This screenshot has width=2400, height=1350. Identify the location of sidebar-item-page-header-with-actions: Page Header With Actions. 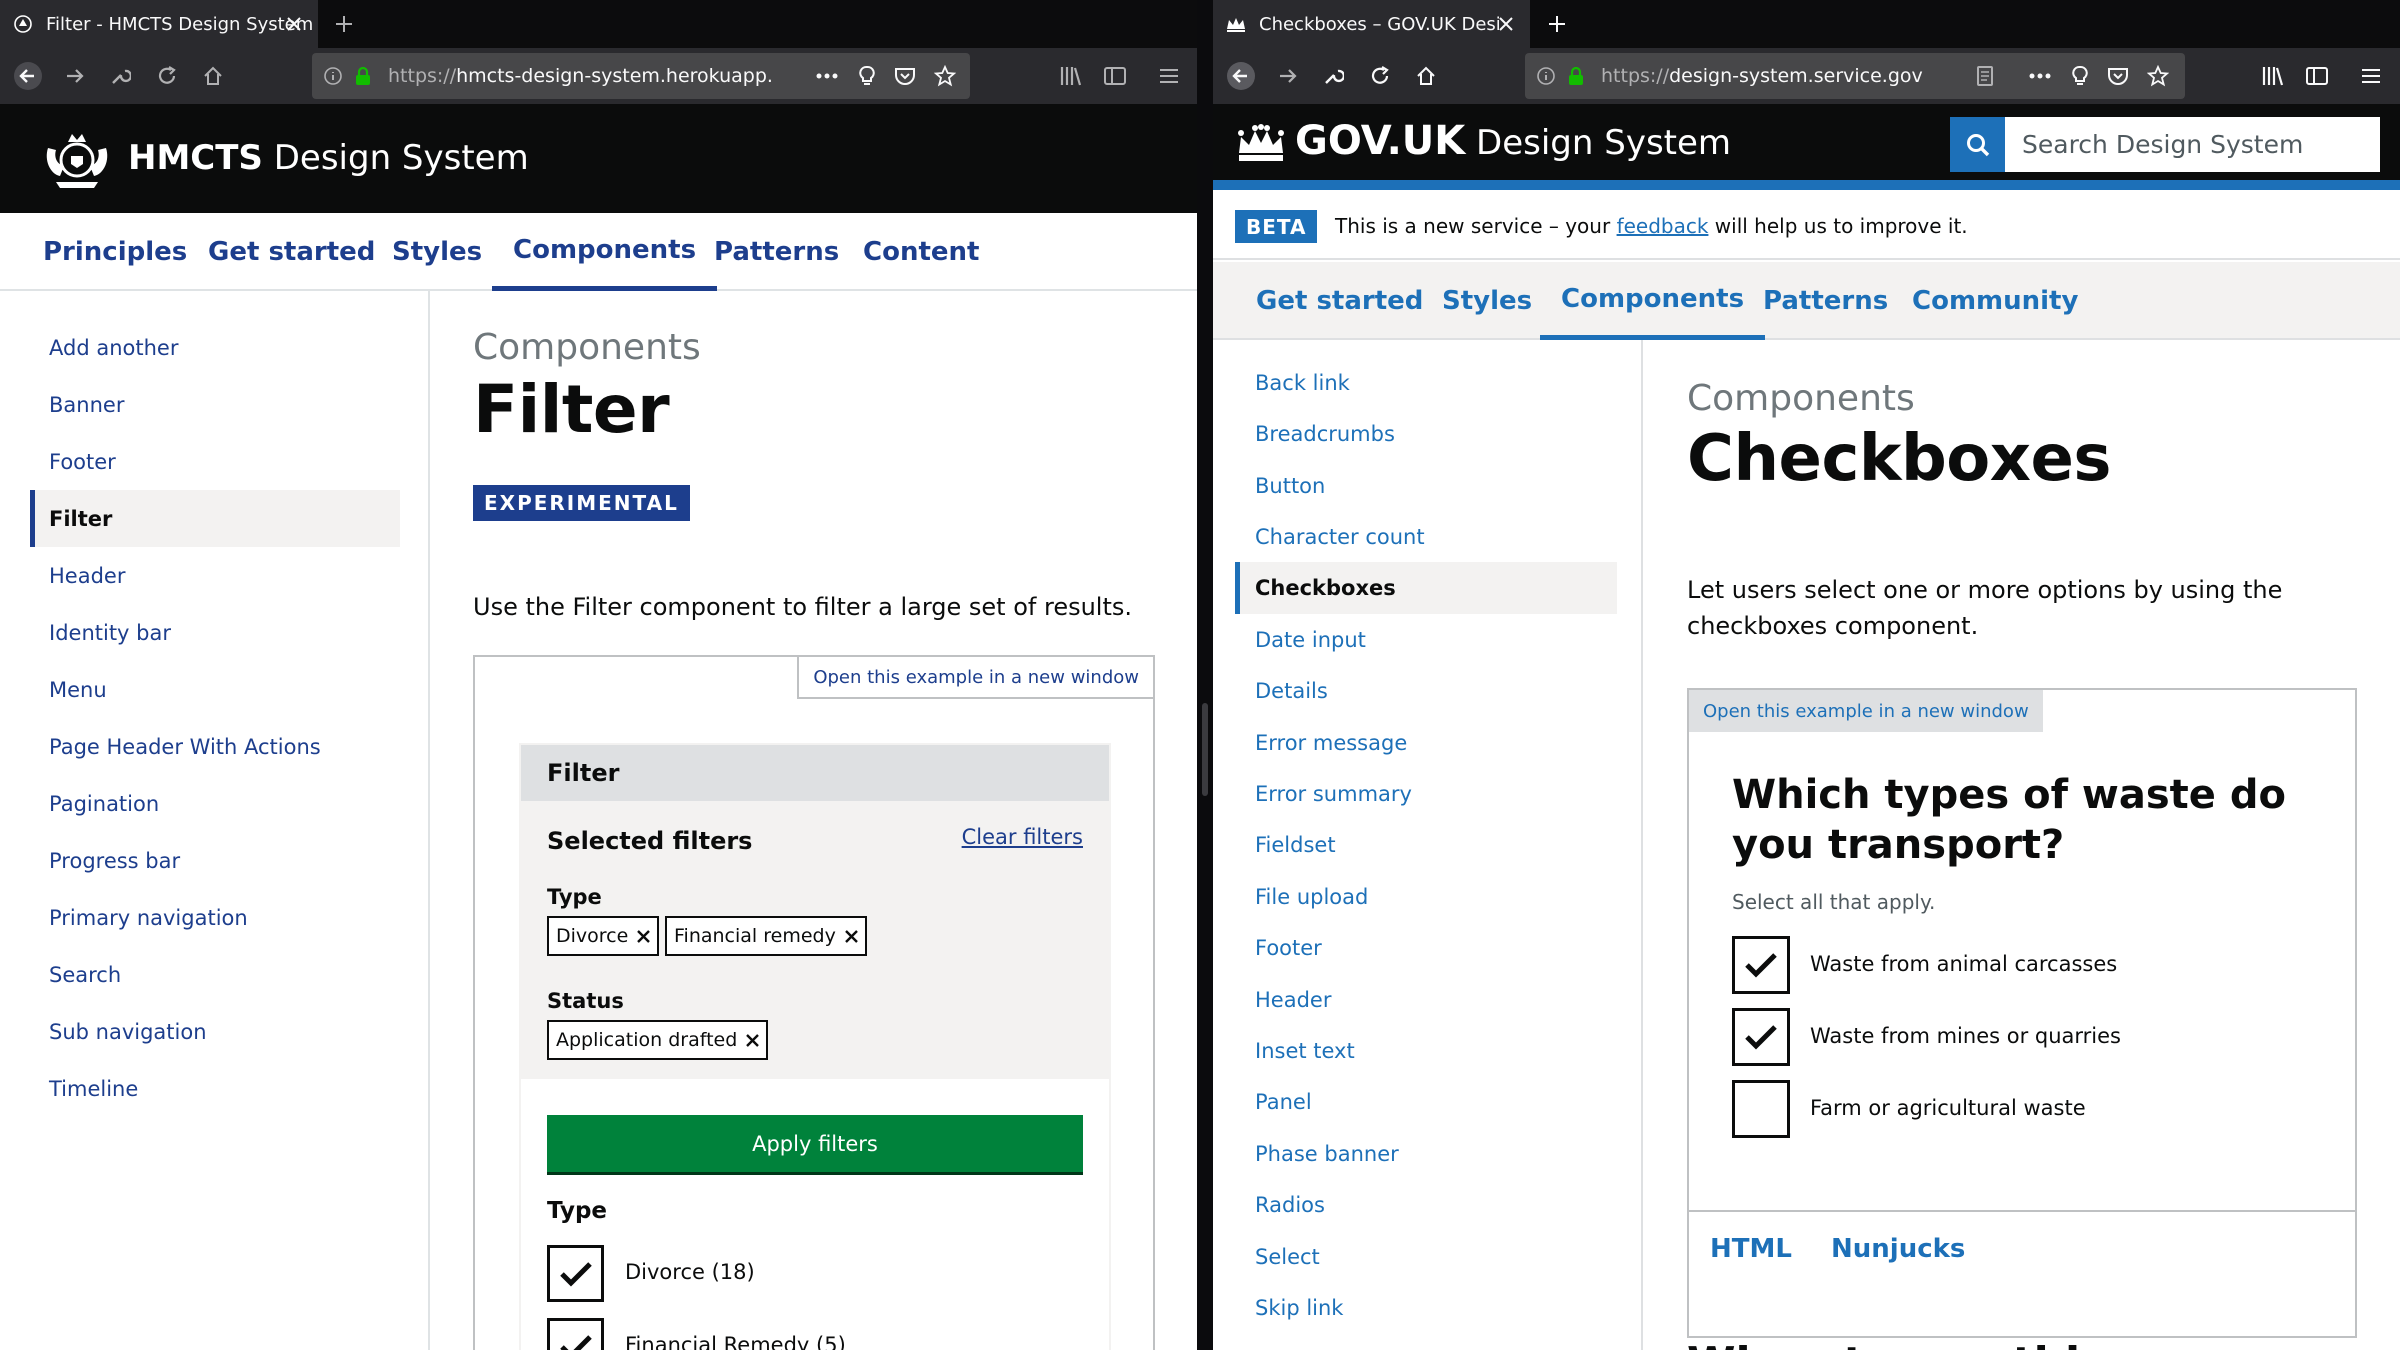
(215, 746).